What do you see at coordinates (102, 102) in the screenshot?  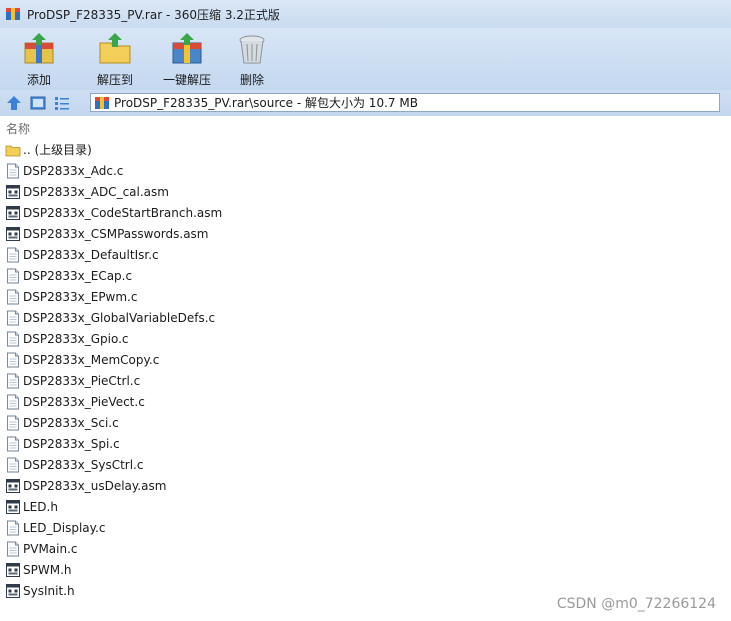 I see `rar-archive-icon` at bounding box center [102, 102].